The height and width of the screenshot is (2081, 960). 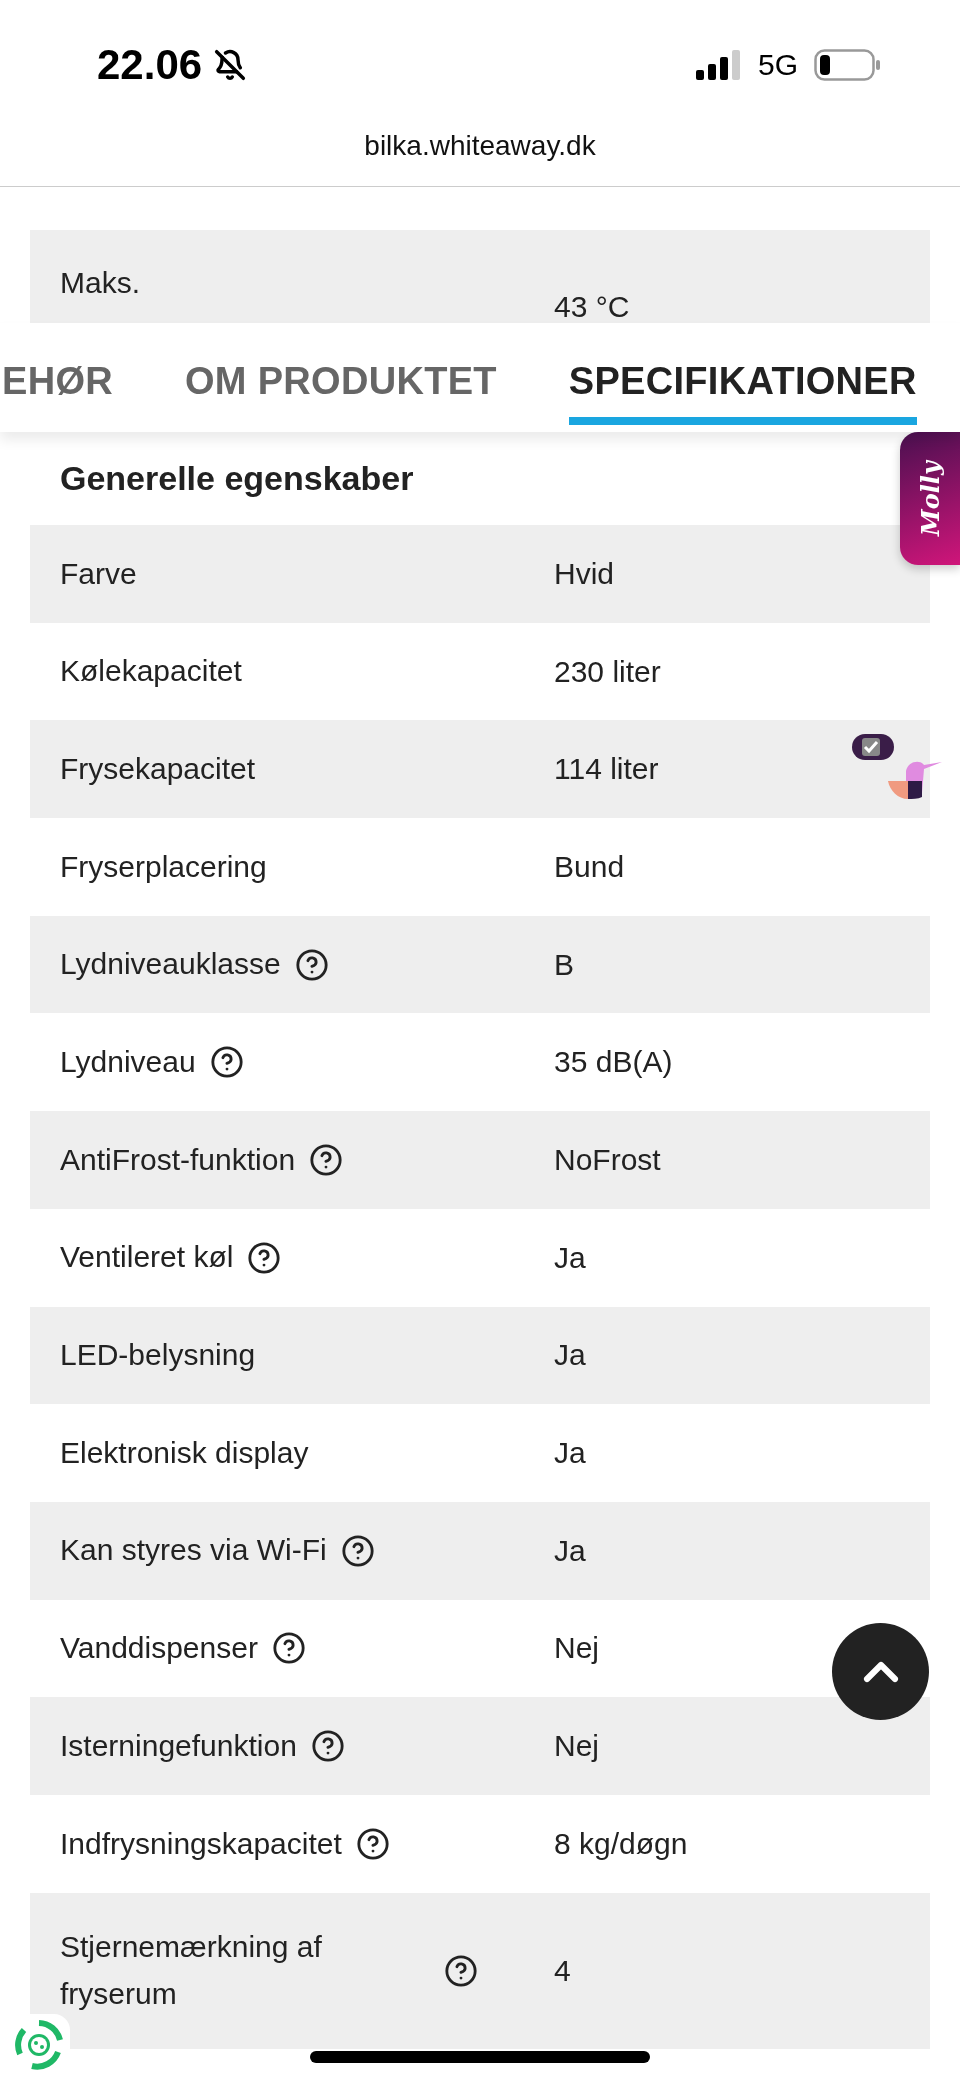 What do you see at coordinates (158, 1355) in the screenshot?
I see `spec-label: LED-belysning` at bounding box center [158, 1355].